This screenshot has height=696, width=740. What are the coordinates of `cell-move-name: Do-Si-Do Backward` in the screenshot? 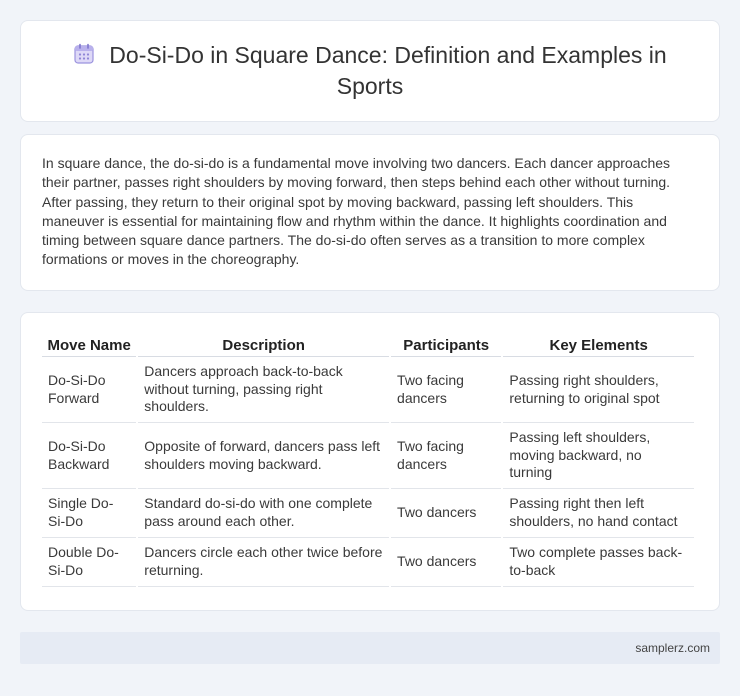 It's located at (89, 456).